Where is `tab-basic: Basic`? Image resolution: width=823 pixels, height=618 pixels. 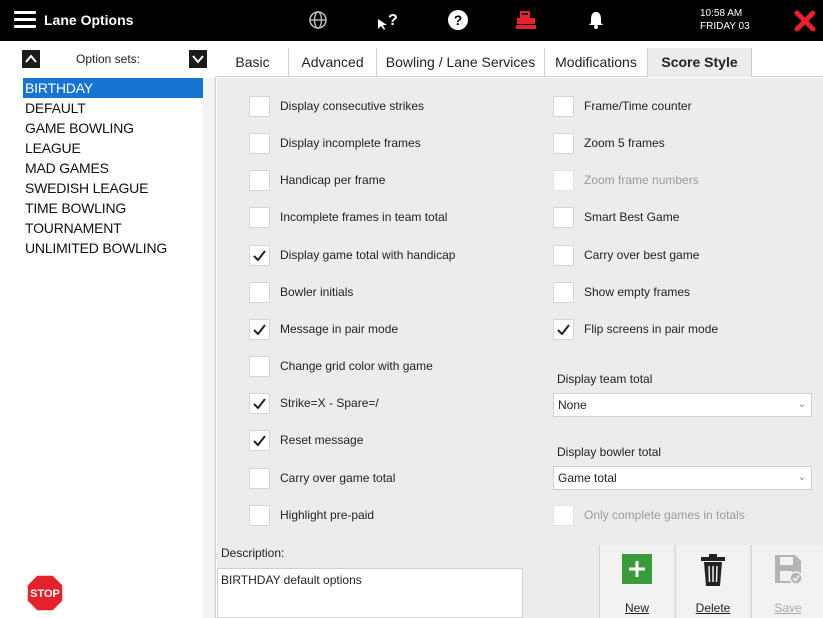
tab-basic: Basic is located at coordinates (253, 62).